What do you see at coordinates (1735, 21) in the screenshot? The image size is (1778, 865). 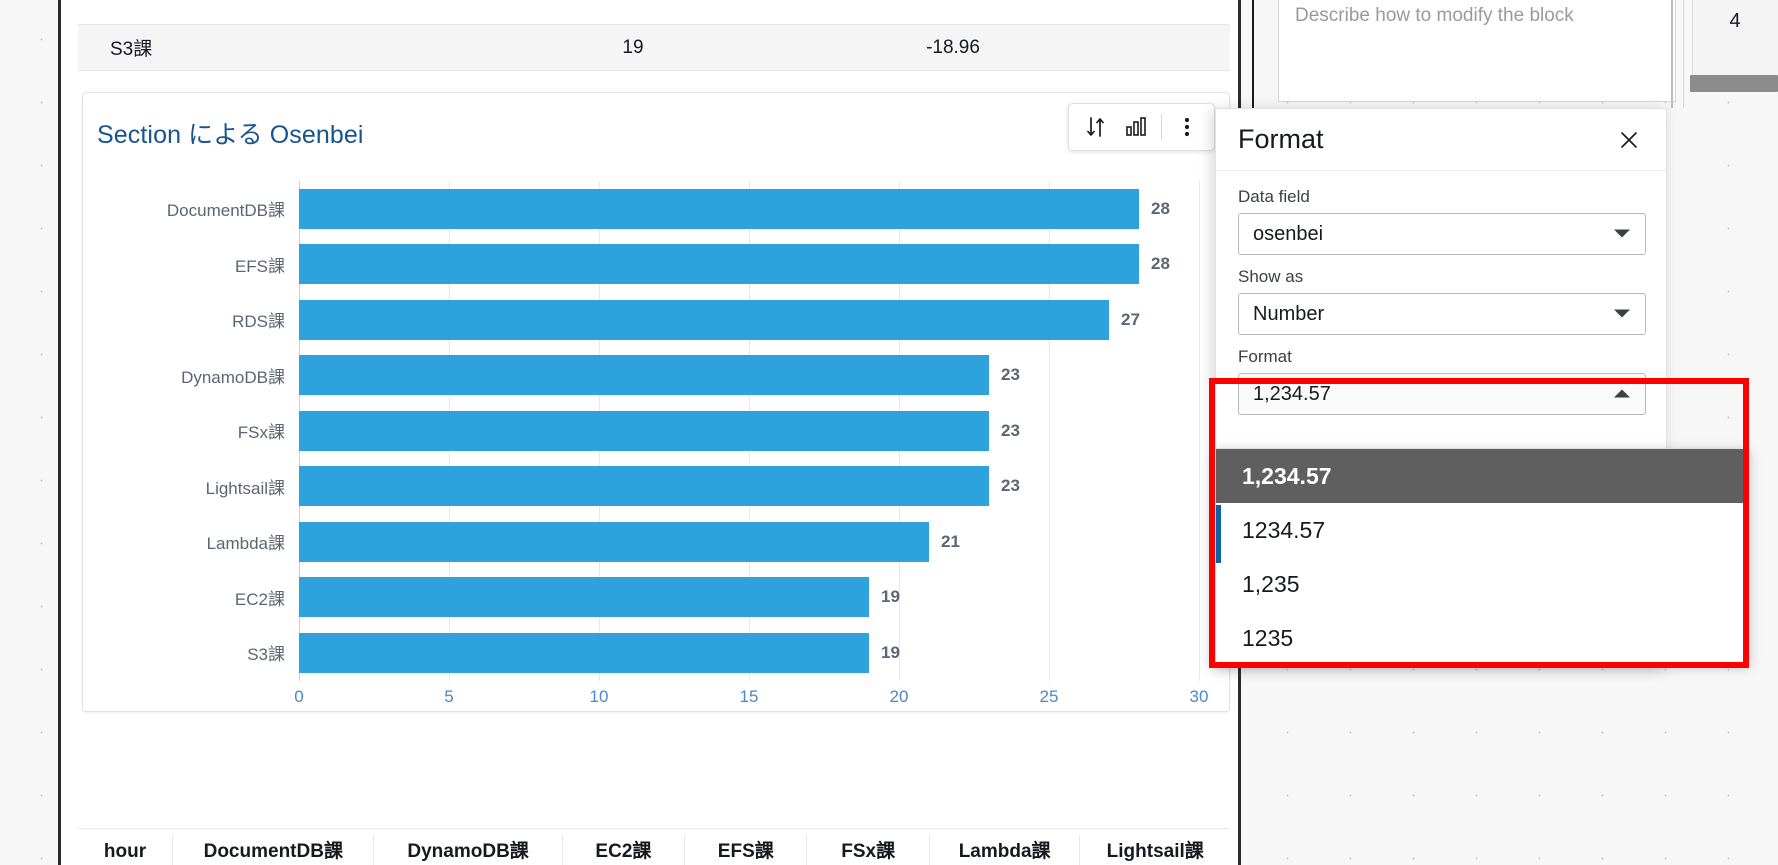 I see `far-right-value: 4` at bounding box center [1735, 21].